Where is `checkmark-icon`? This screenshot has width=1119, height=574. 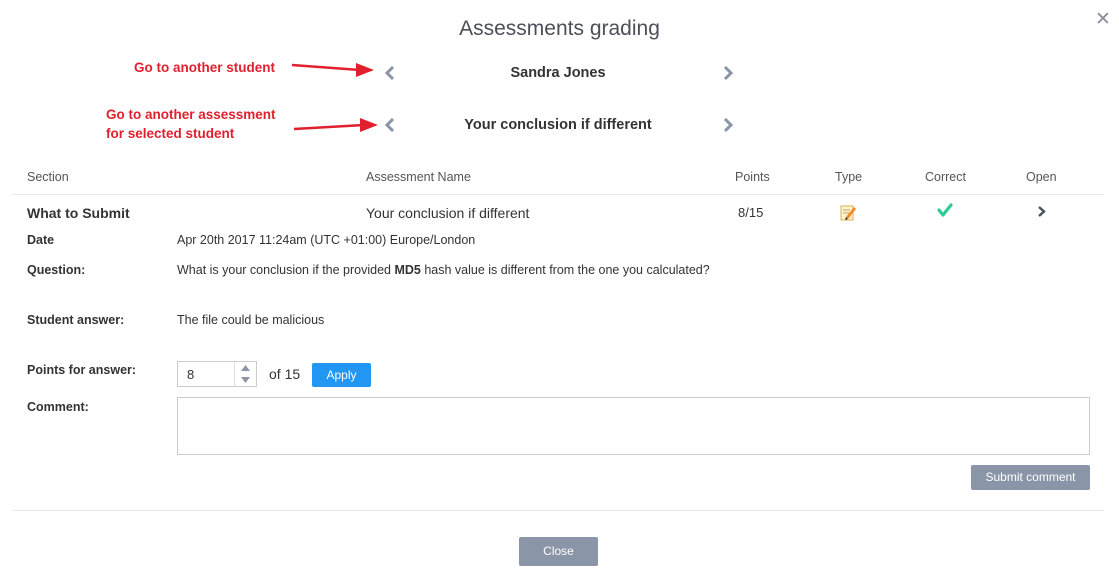 checkmark-icon is located at coordinates (945, 210).